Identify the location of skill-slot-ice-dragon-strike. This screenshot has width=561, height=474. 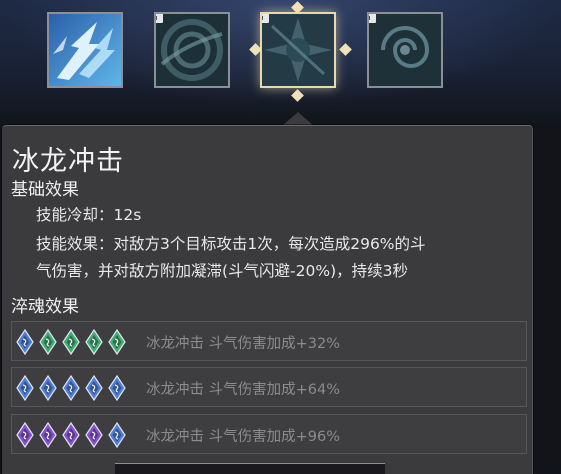
(85, 50).